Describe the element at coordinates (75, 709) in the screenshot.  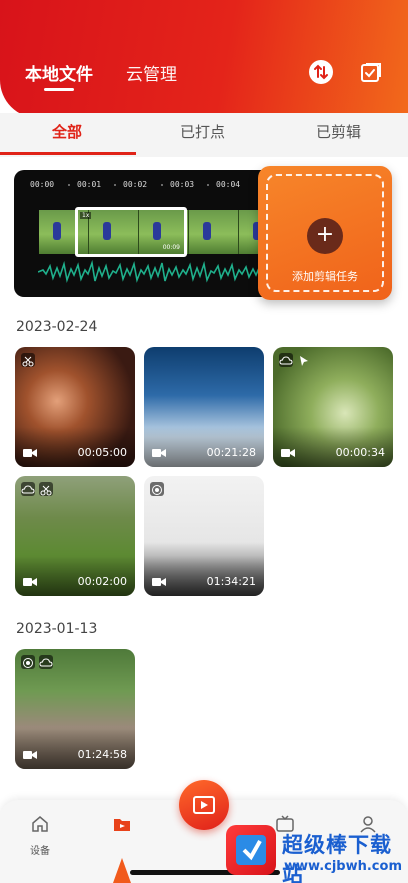
I see `video-thumbnail: 01:24:58` at that location.